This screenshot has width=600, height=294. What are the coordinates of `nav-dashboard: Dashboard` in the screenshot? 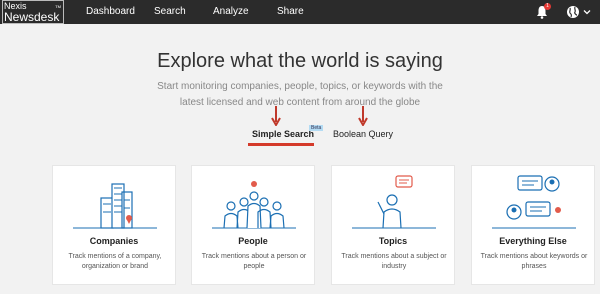 It's located at (110, 12).